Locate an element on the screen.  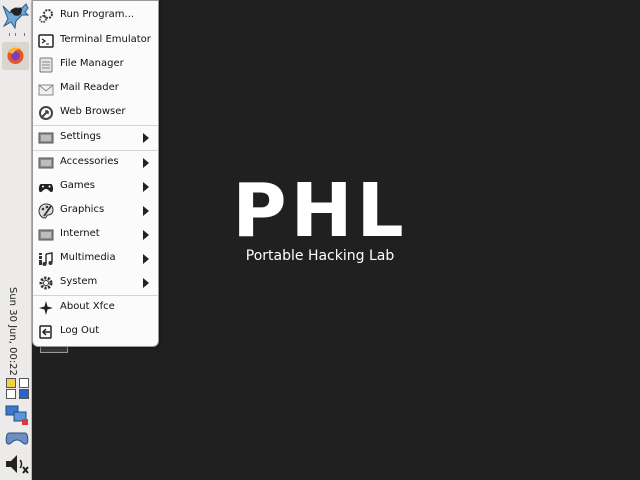
menu-item-label: Internet is located at coordinates (80, 233).